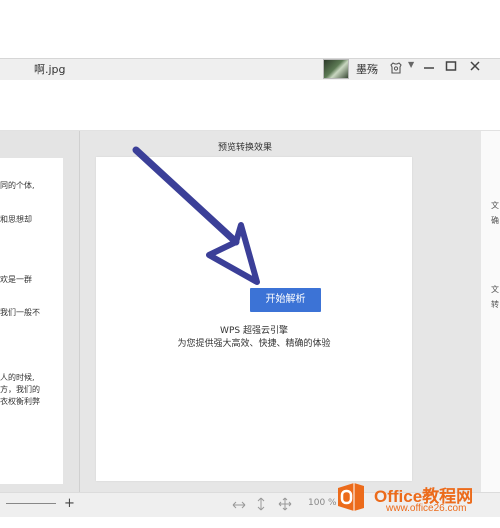  I want to click on doc-line: 和思想却, so click(16, 219).